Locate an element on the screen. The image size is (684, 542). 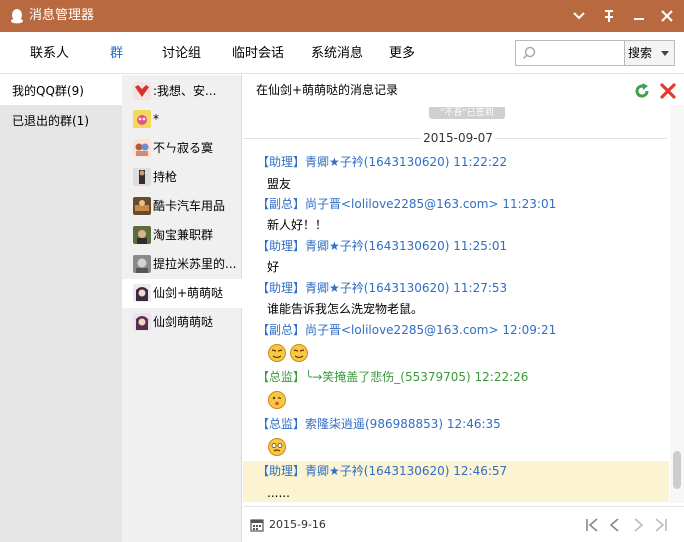
left-nav-my-groups: 我的QQ群(9) is located at coordinates (61, 90).